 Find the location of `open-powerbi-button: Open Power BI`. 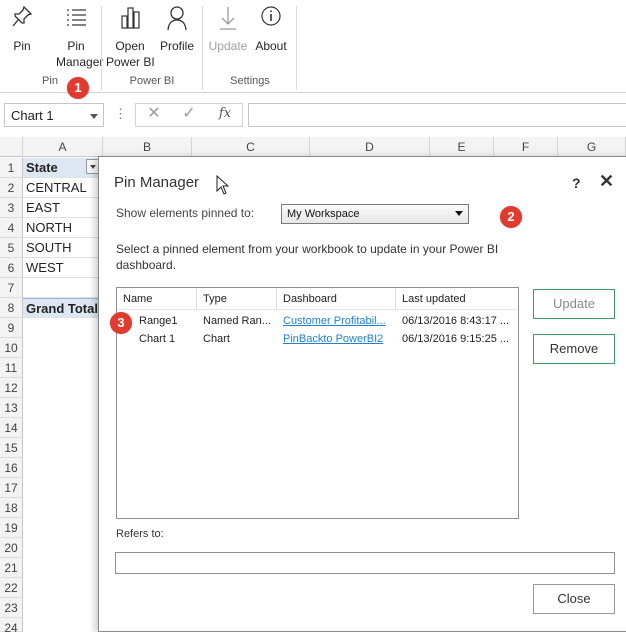

open-powerbi-button: Open Power BI is located at coordinates (130, 37).